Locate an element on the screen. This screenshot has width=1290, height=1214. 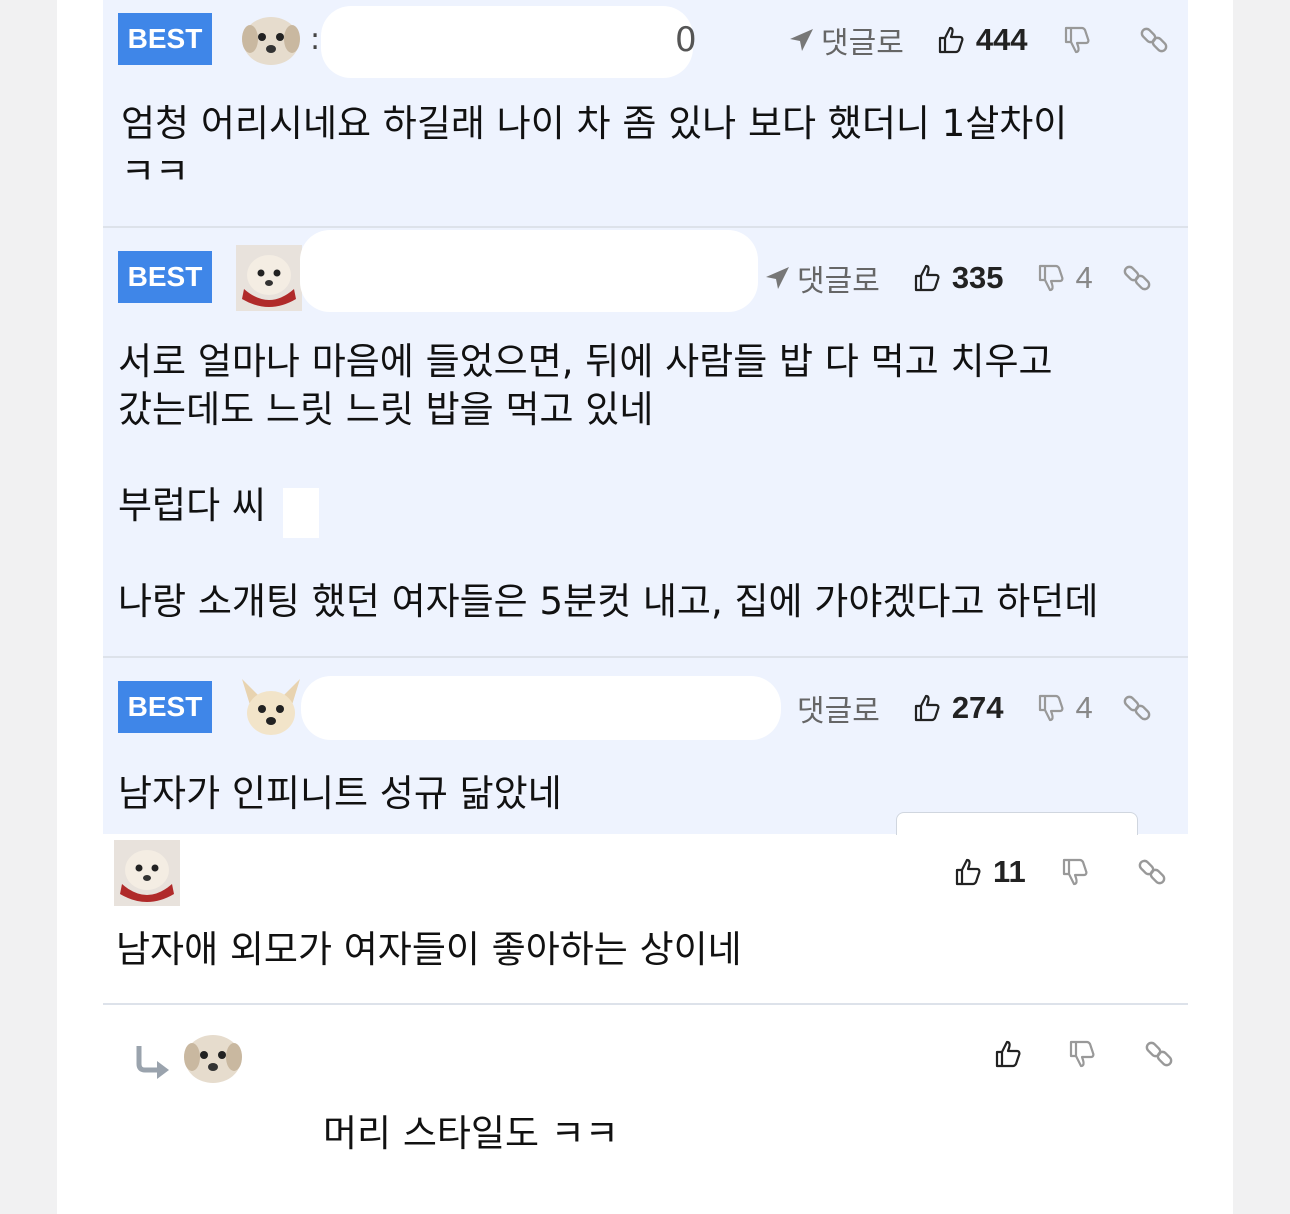
author-name: : is located at coordinates (315, 39).